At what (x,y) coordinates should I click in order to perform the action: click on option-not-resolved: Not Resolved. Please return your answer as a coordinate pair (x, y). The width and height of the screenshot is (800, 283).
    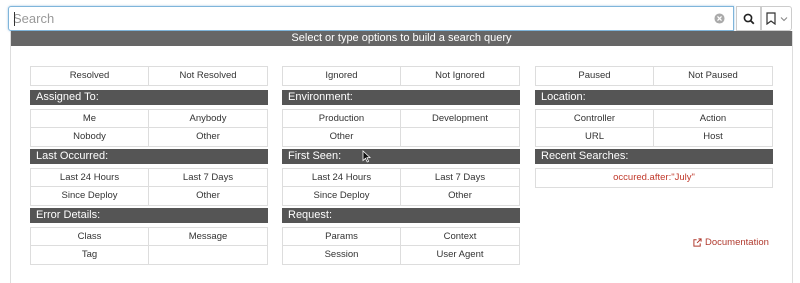
    Looking at the image, I should click on (208, 76).